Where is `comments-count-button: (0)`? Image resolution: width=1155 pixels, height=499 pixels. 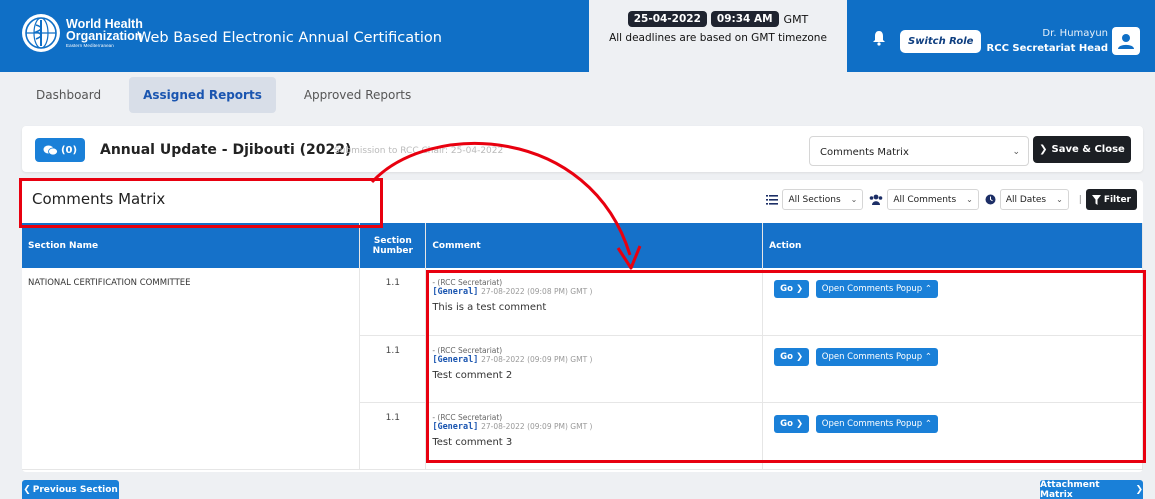
comments-count-button: (0) is located at coordinates (60, 150).